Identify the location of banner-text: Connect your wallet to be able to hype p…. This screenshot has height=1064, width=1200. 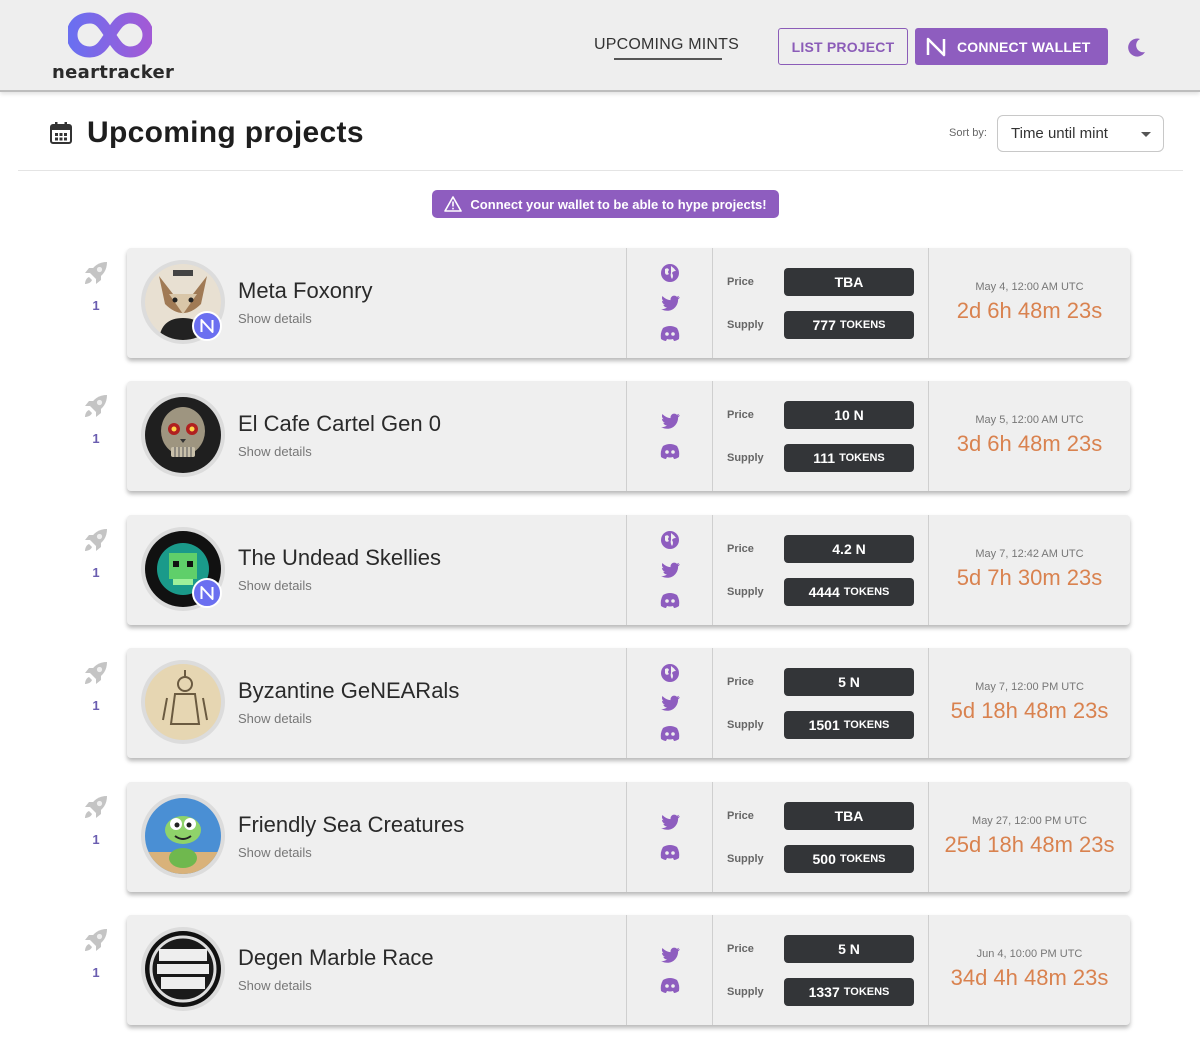
(618, 204).